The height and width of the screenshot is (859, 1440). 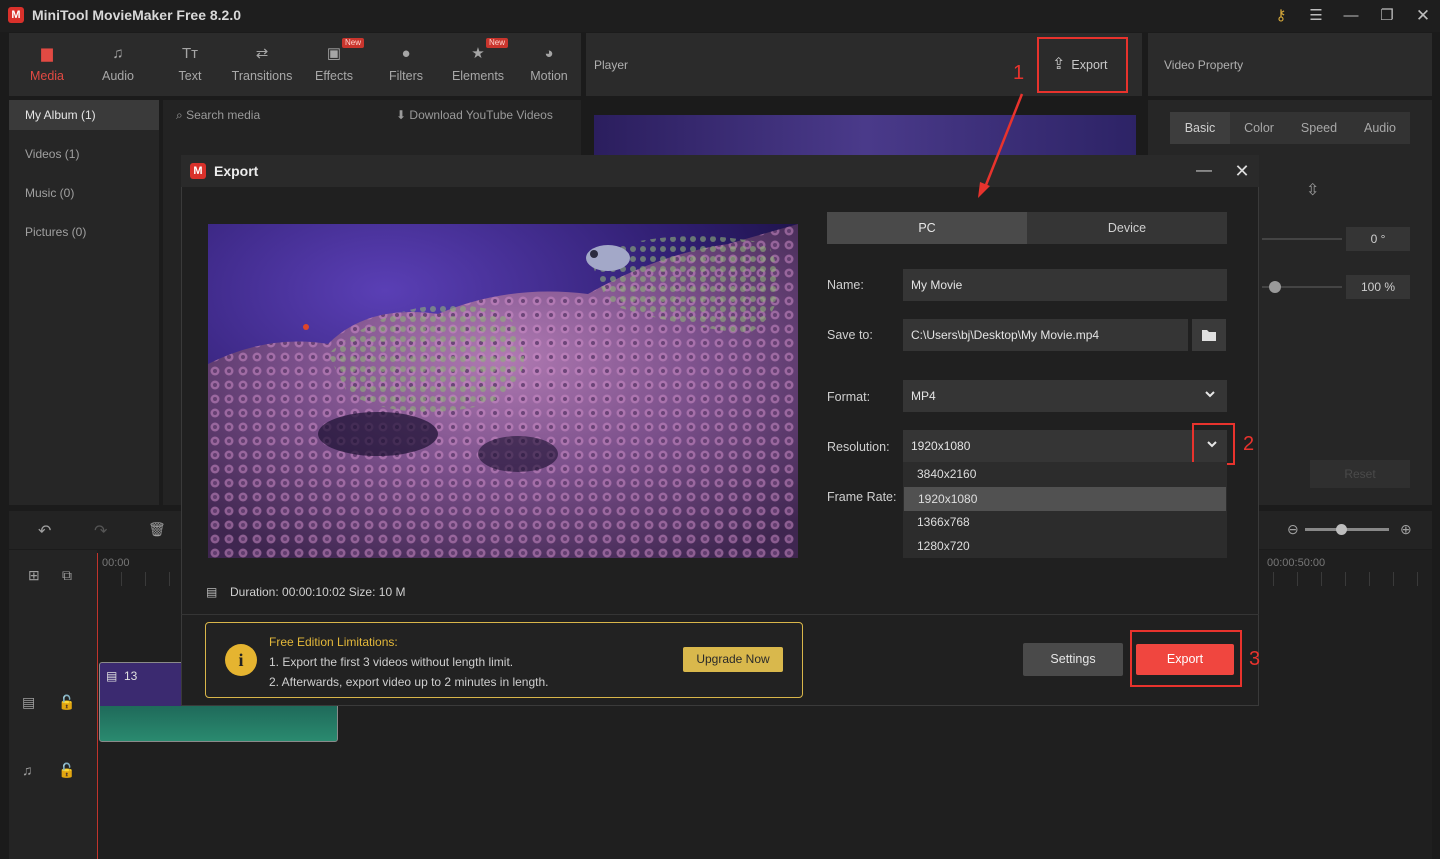 What do you see at coordinates (1259, 128) in the screenshot?
I see `tab-color: Color` at bounding box center [1259, 128].